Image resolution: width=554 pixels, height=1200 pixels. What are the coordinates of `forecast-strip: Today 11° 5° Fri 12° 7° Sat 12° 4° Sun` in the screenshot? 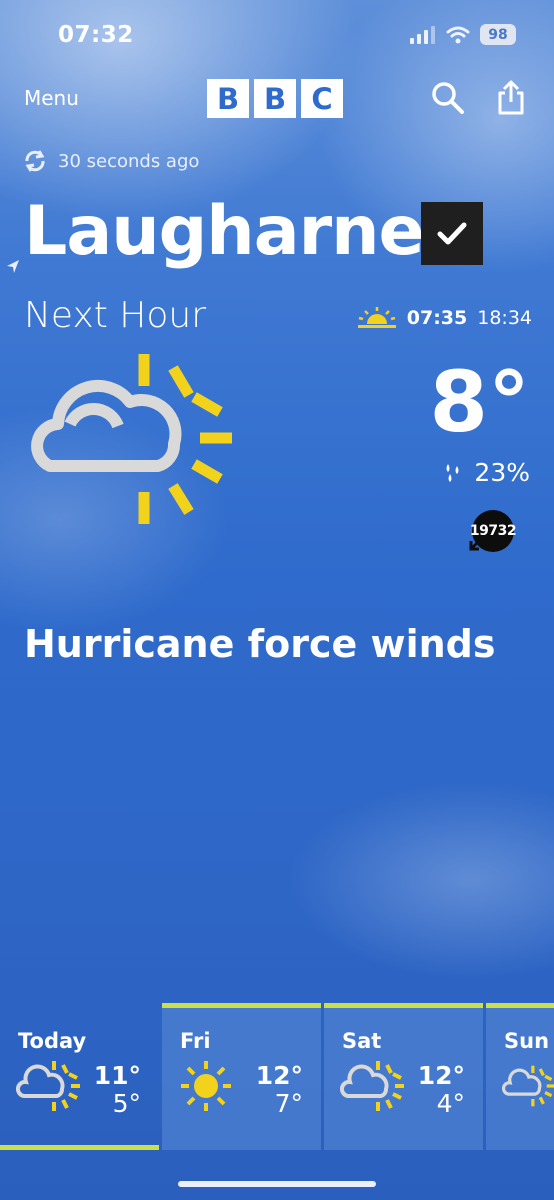 It's located at (277, 1078).